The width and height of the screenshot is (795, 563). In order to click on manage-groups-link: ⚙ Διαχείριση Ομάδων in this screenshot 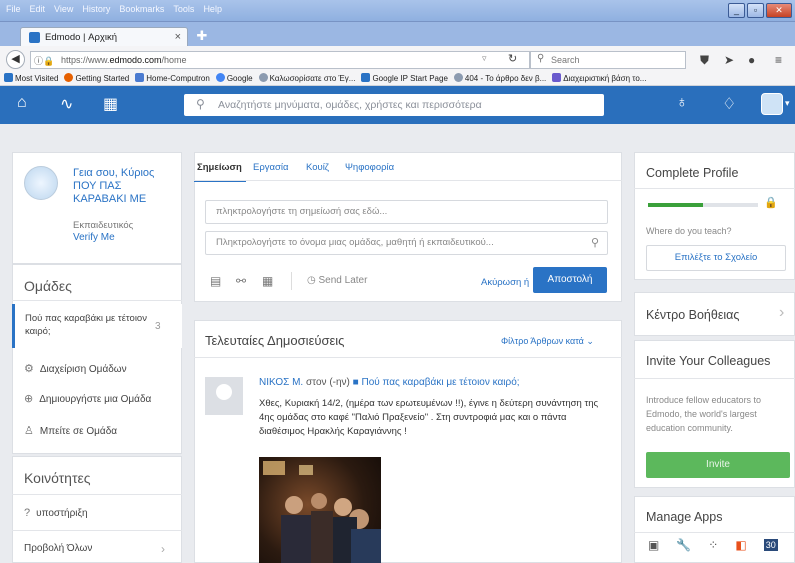, I will do `click(75, 368)`.